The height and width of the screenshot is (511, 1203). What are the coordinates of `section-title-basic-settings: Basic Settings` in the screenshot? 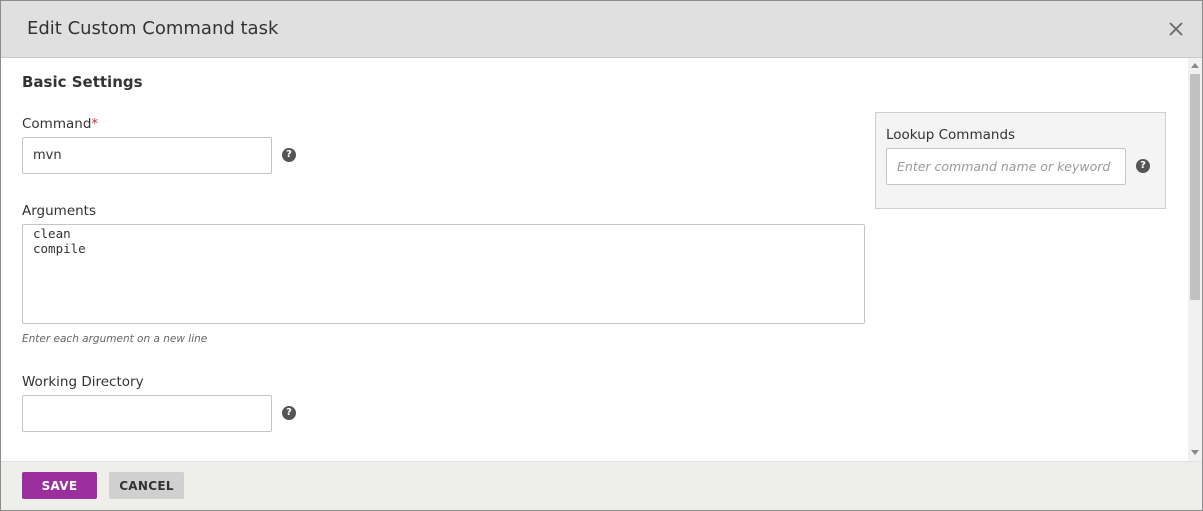 It's located at (82, 82).